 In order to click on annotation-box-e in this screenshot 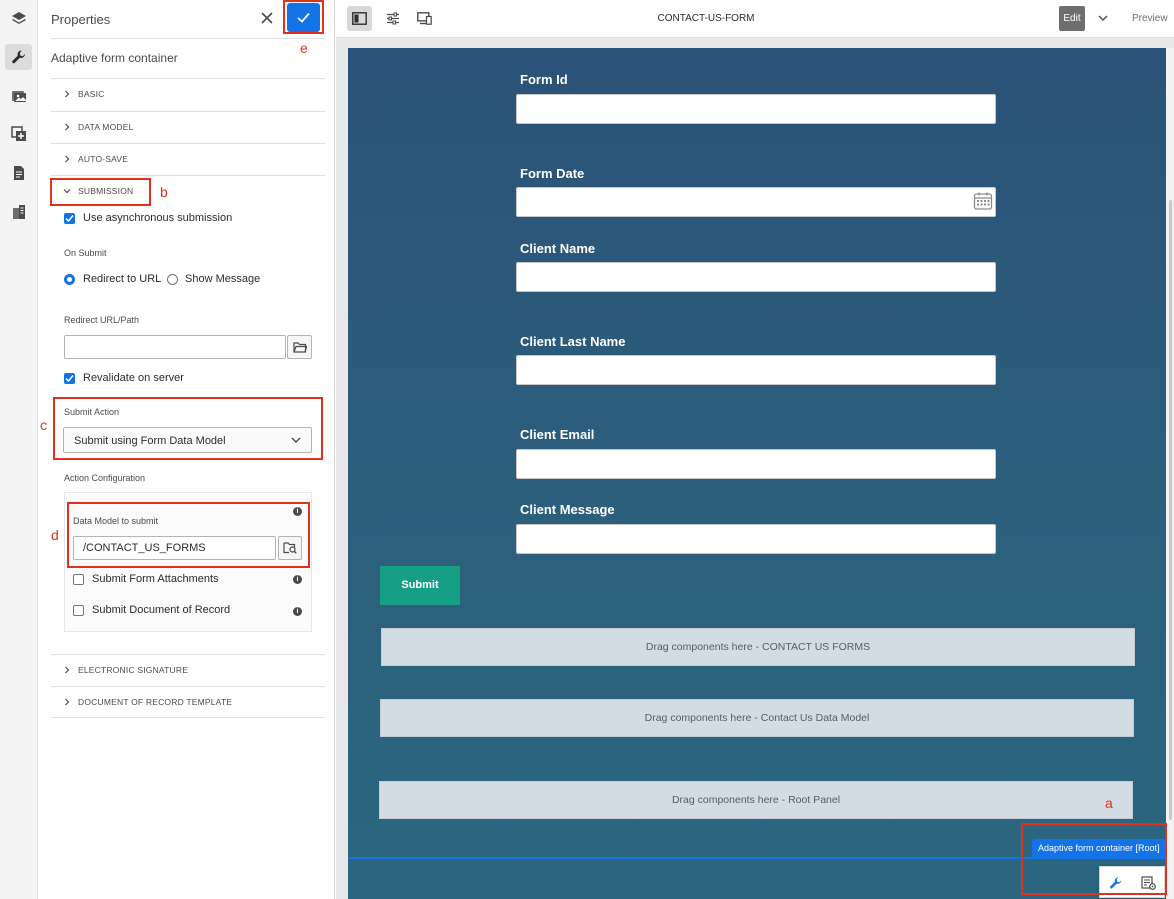, I will do `click(303, 17)`.